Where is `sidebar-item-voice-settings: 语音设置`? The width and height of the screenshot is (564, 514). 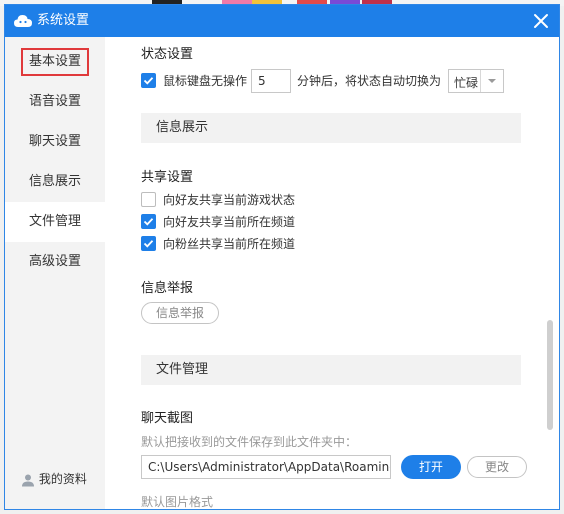
sidebar-item-voice-settings: 语音设置 is located at coordinates (55, 102).